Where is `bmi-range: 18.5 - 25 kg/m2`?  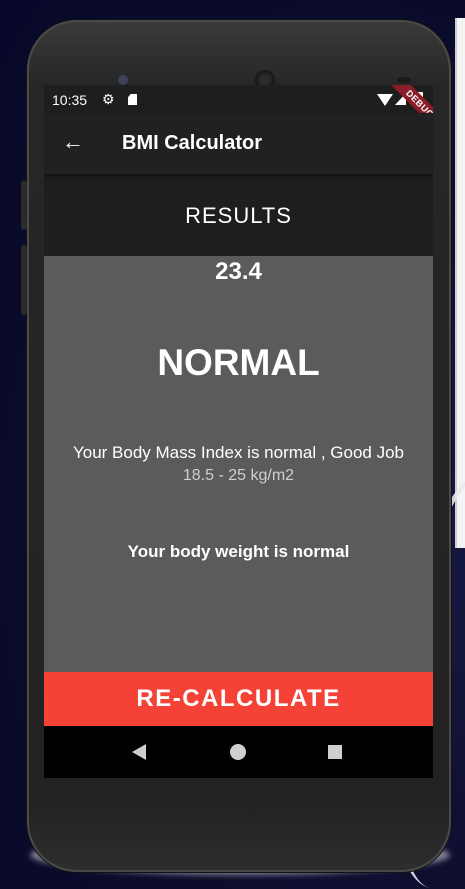 bmi-range: 18.5 - 25 kg/m2 is located at coordinates (238, 475).